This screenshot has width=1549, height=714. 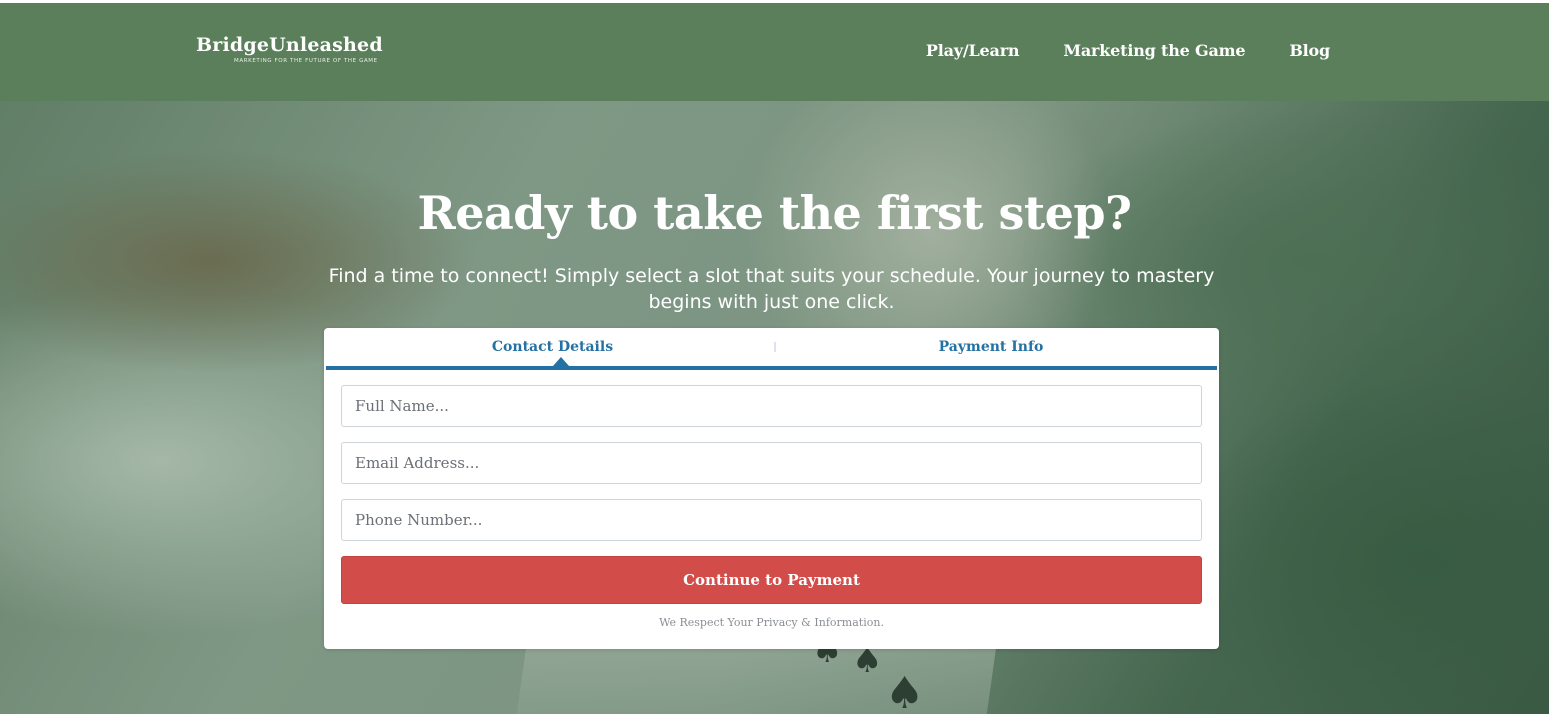 What do you see at coordinates (973, 50) in the screenshot?
I see `nav-play-learn: Play/Learn` at bounding box center [973, 50].